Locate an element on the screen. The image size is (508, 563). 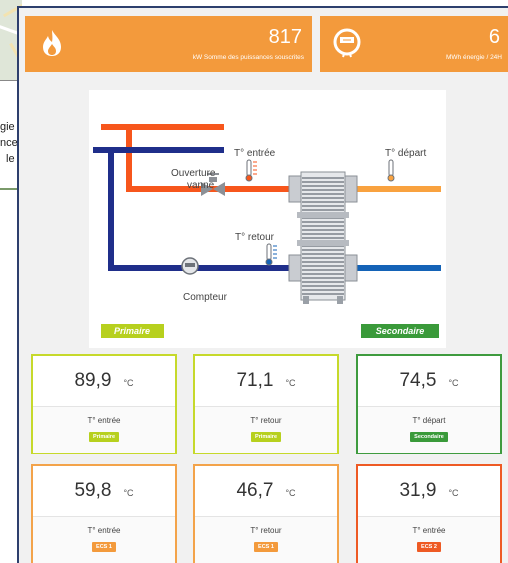
kpi-power-caption: kW Somme des puissances souscrites is located at coordinates (248, 57).